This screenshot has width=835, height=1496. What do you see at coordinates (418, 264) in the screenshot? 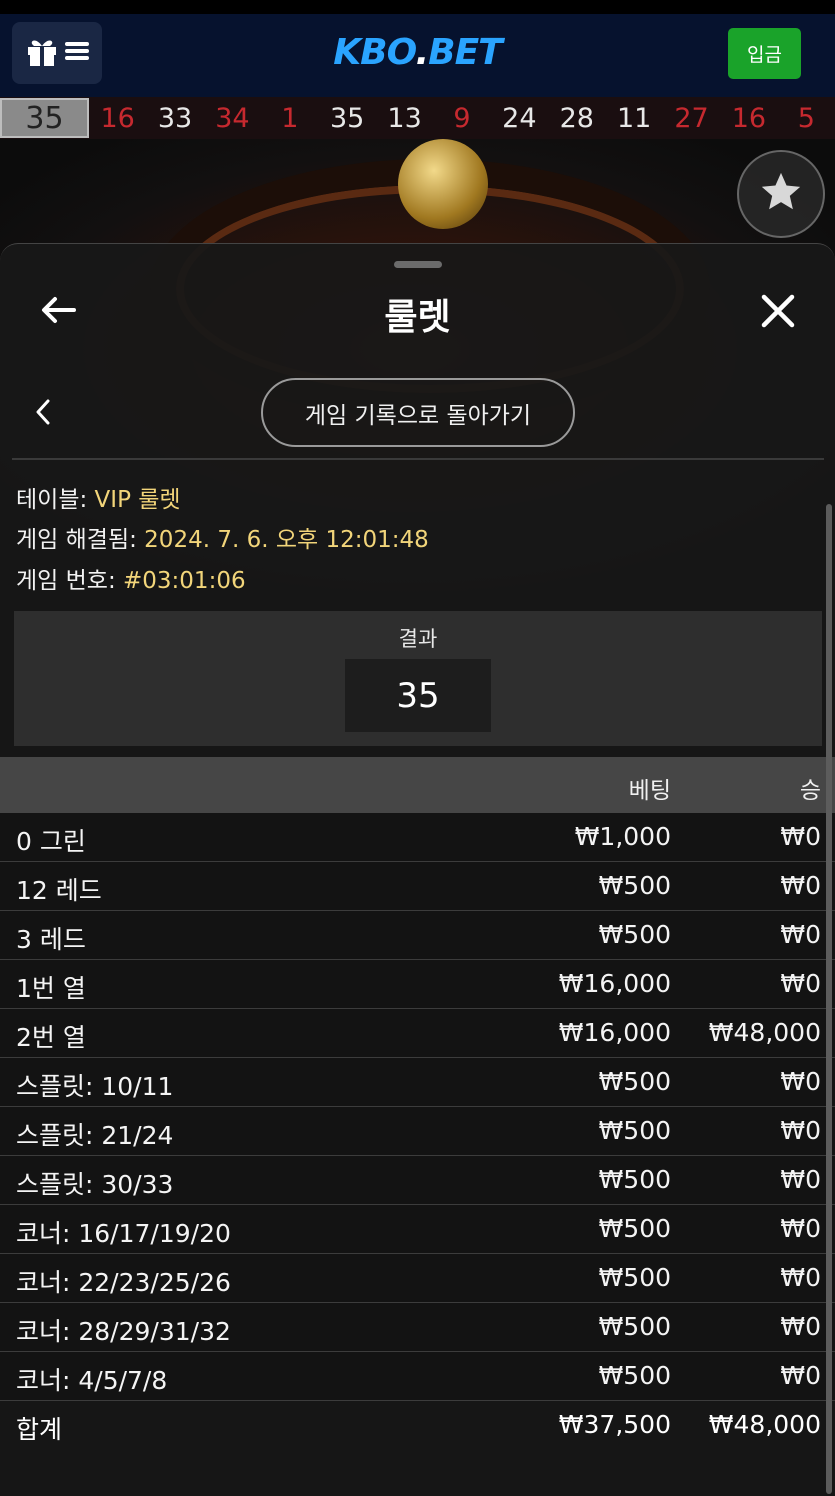
I see `drag-handle` at bounding box center [418, 264].